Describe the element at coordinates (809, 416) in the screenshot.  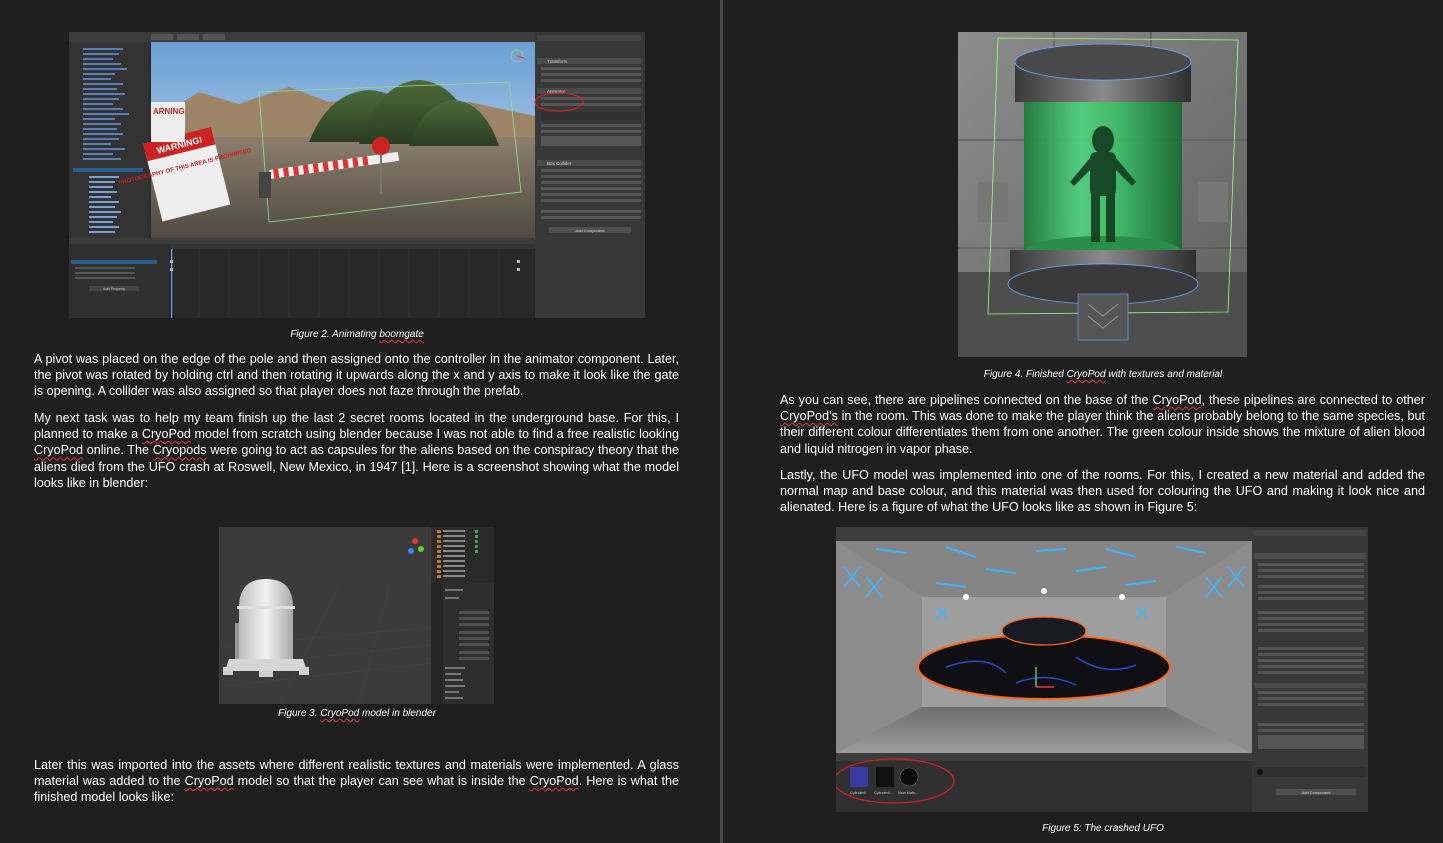
I see `para4-word-2: CryoPod’s` at that location.